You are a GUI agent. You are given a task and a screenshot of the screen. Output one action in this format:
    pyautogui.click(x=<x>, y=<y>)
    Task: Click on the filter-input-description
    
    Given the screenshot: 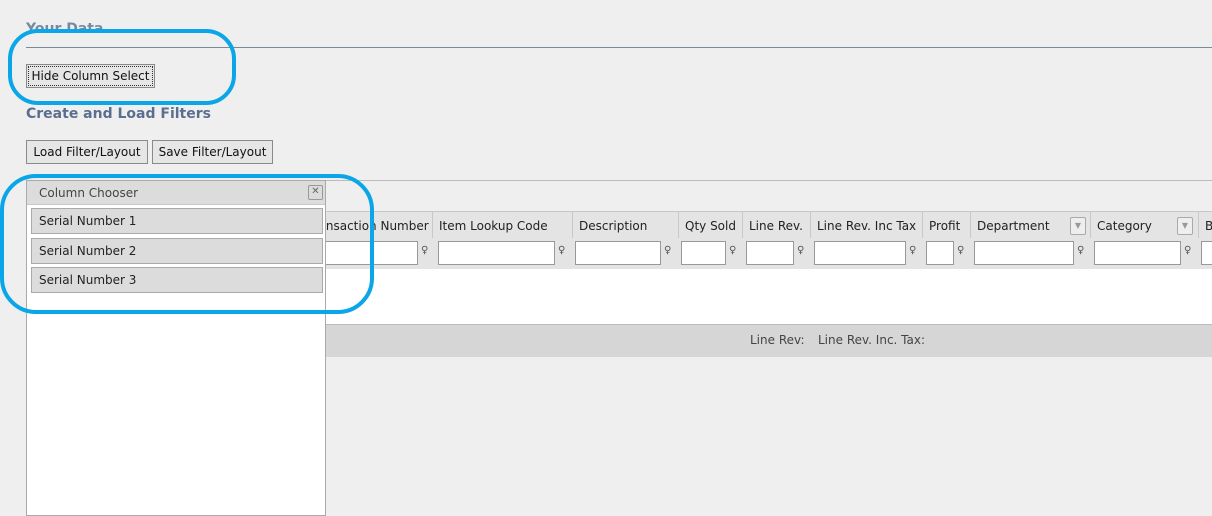 What is the action you would take?
    pyautogui.click(x=618, y=253)
    